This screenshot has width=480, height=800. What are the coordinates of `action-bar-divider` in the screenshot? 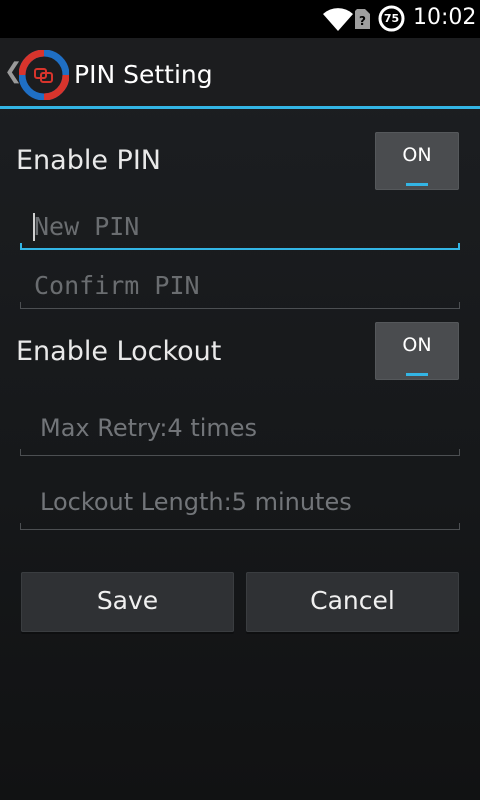 It's located at (240, 107).